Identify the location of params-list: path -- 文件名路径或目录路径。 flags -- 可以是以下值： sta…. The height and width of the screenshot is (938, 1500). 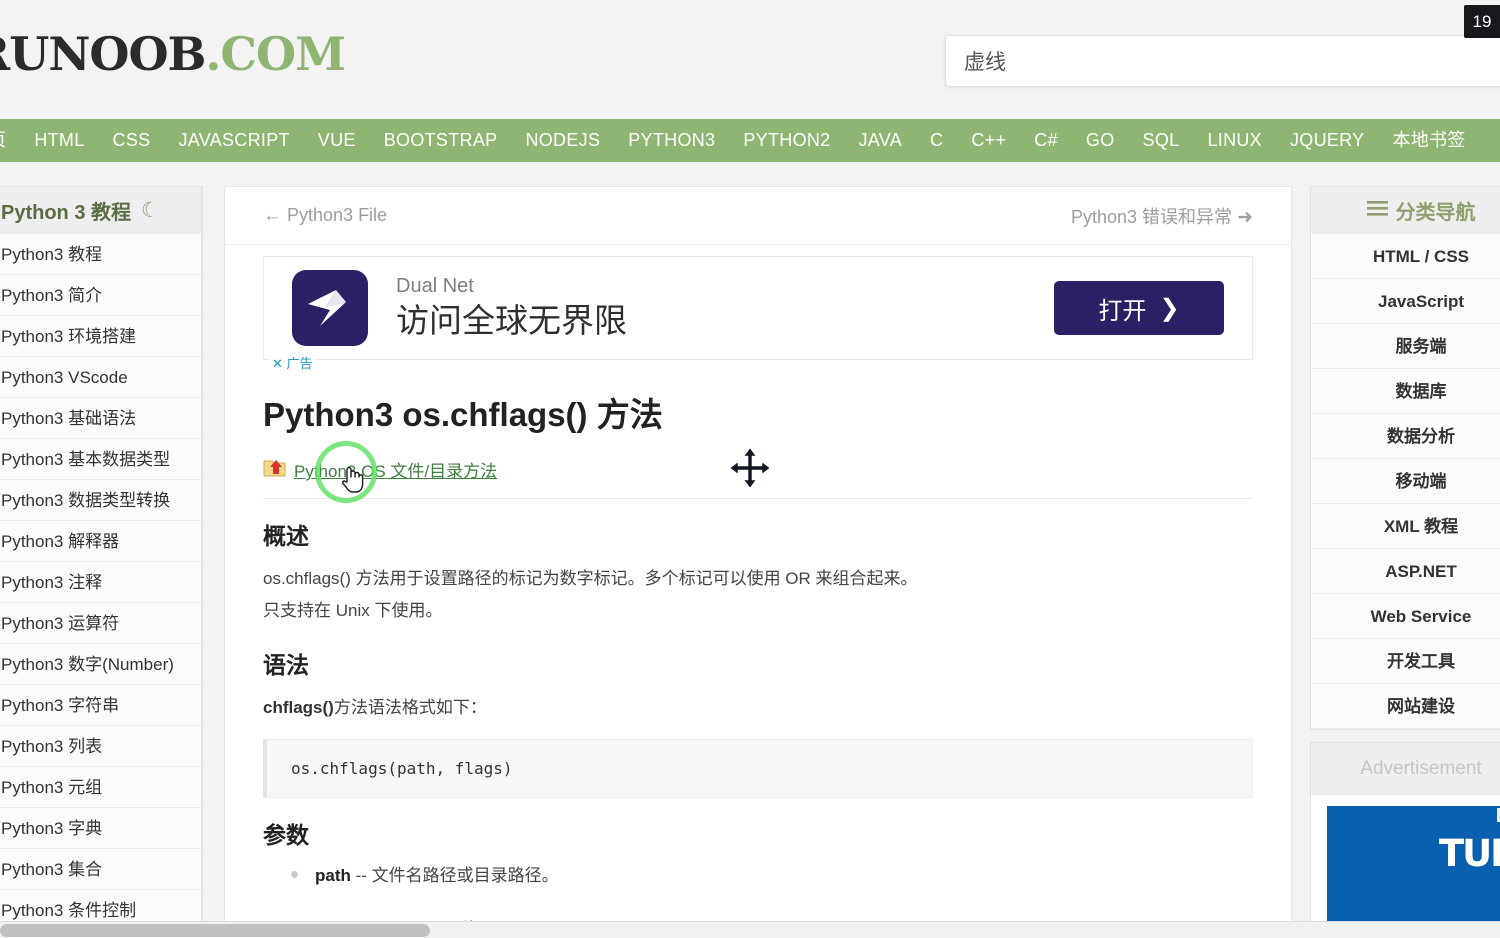
(758, 893).